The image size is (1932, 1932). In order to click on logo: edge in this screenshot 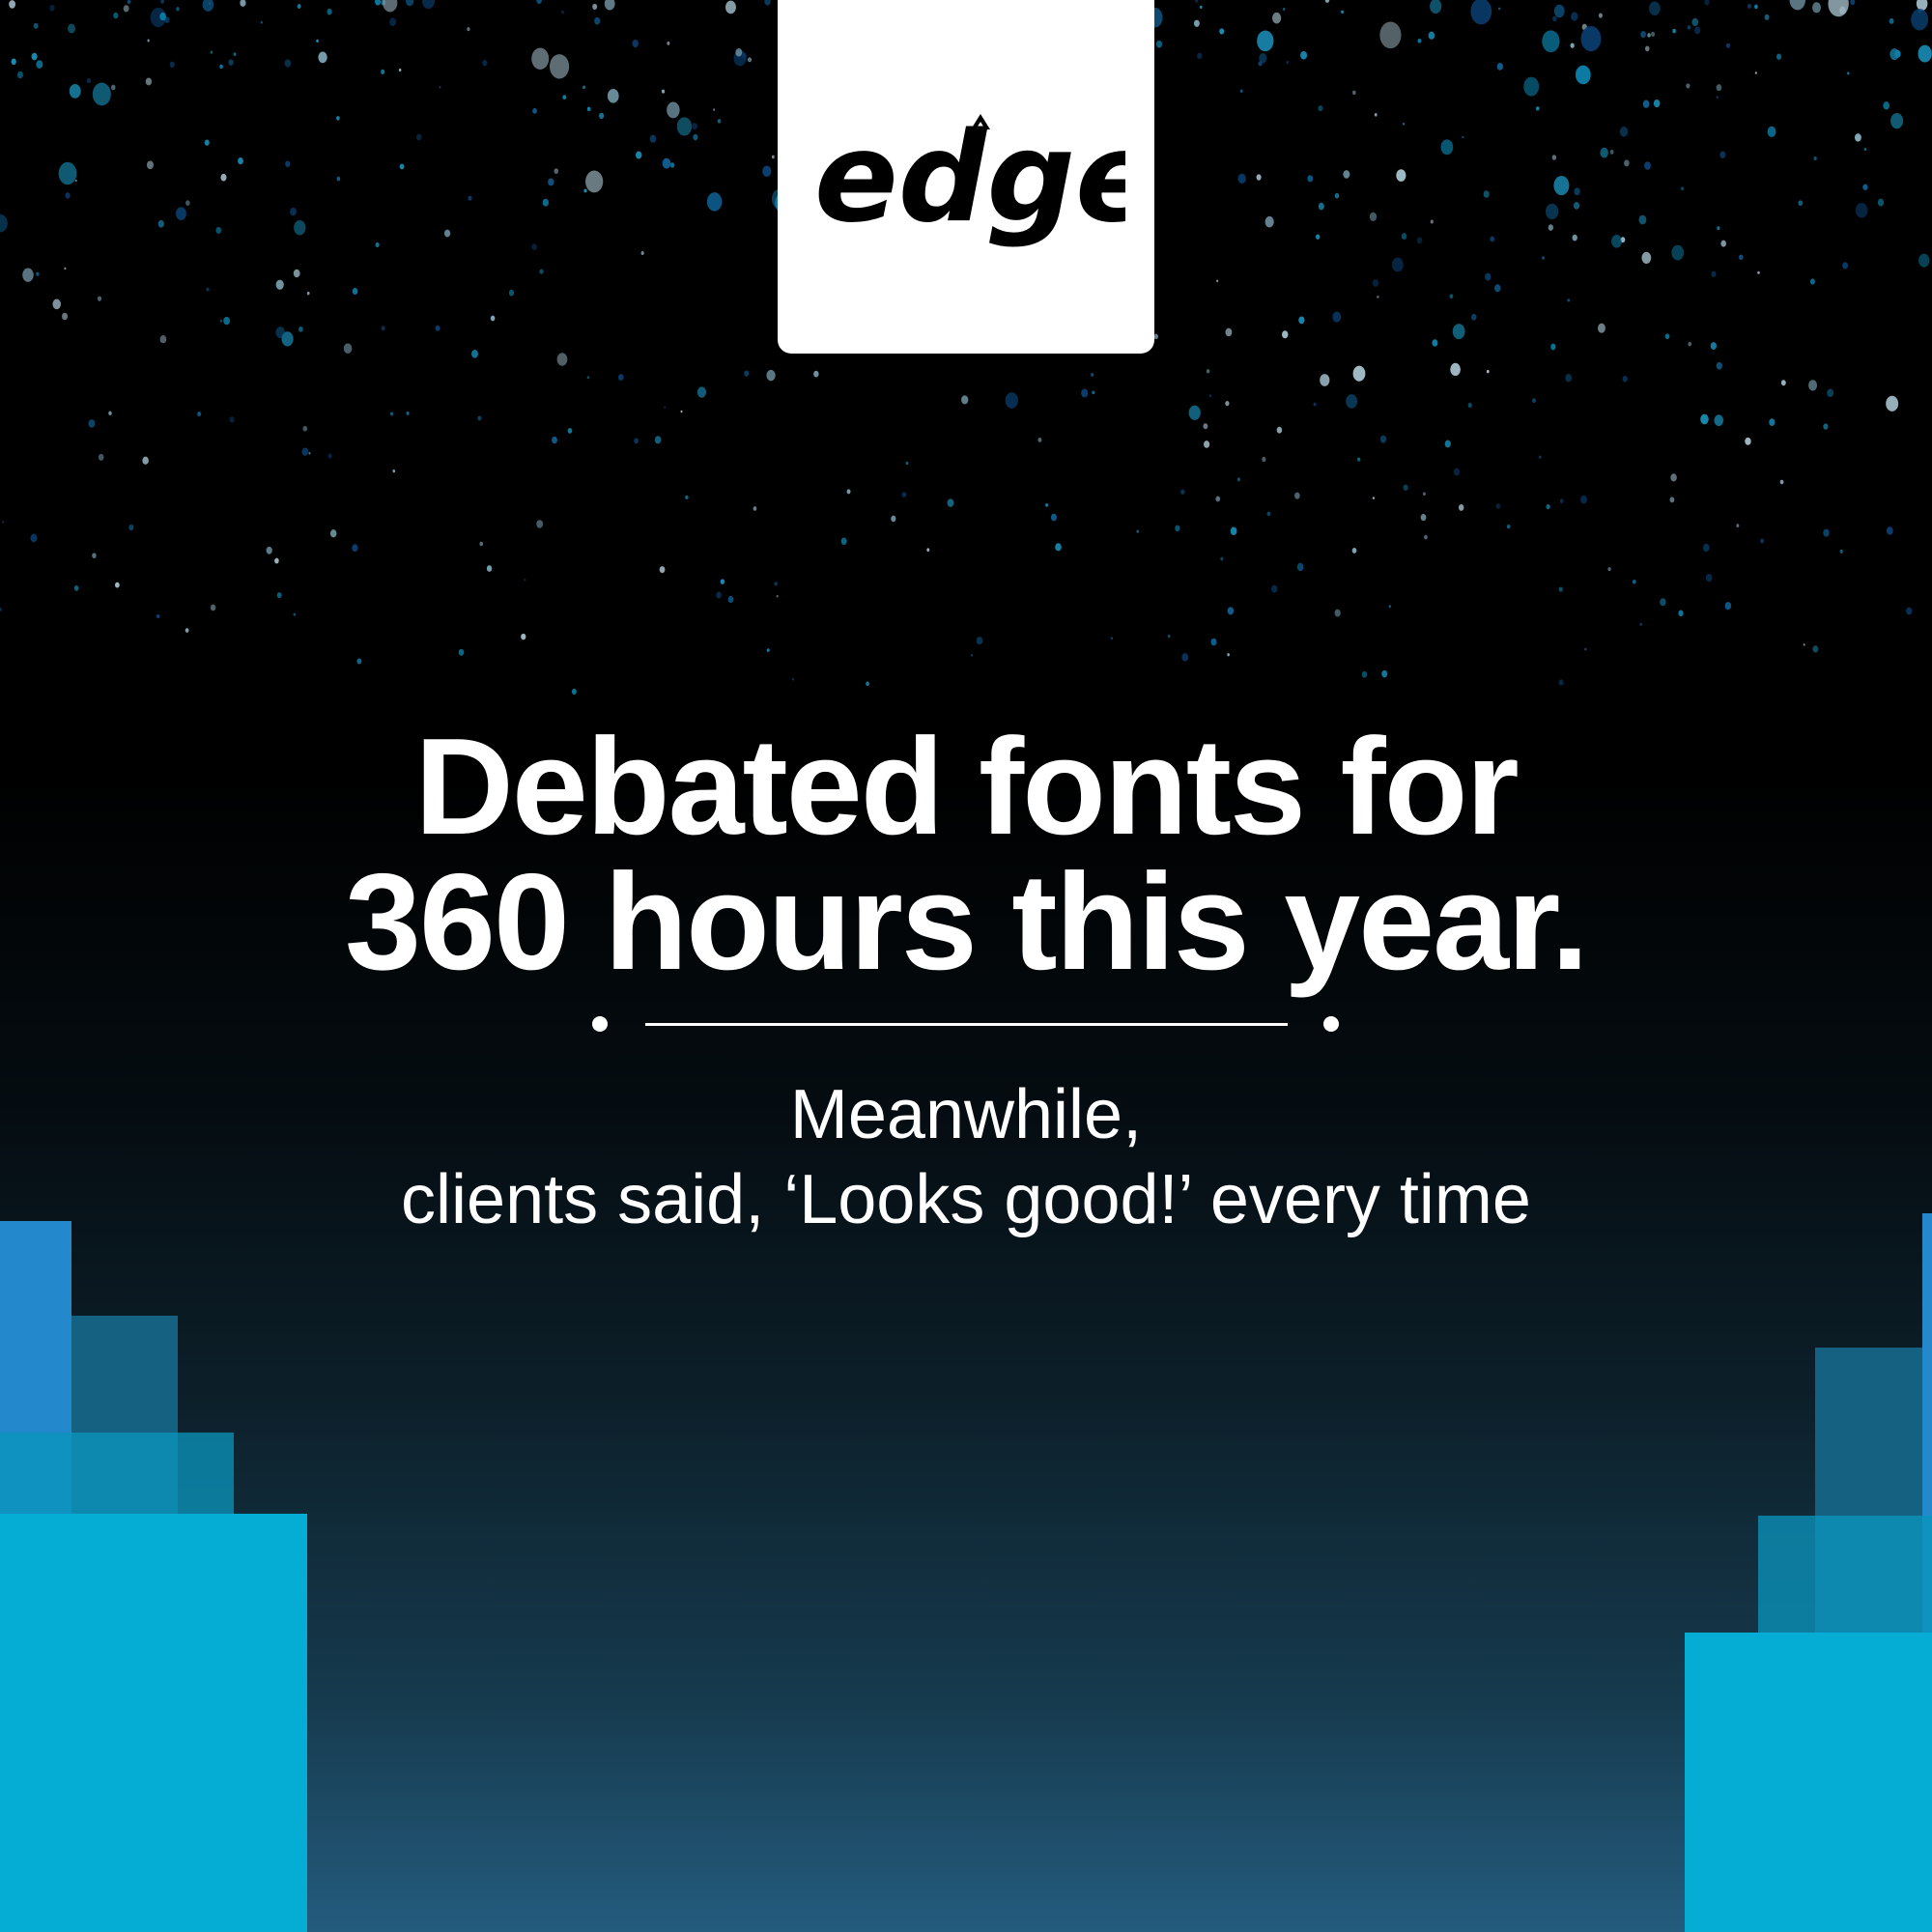, I will do `click(966, 177)`.